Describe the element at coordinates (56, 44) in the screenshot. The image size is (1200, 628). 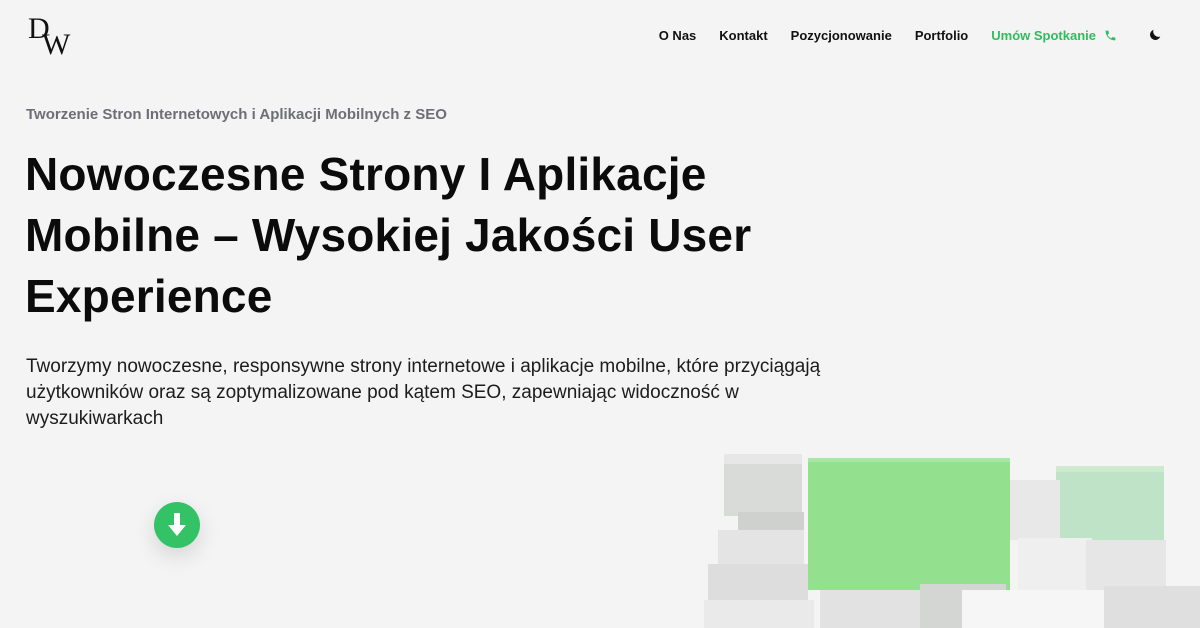
I see `logo-letter-w: W` at that location.